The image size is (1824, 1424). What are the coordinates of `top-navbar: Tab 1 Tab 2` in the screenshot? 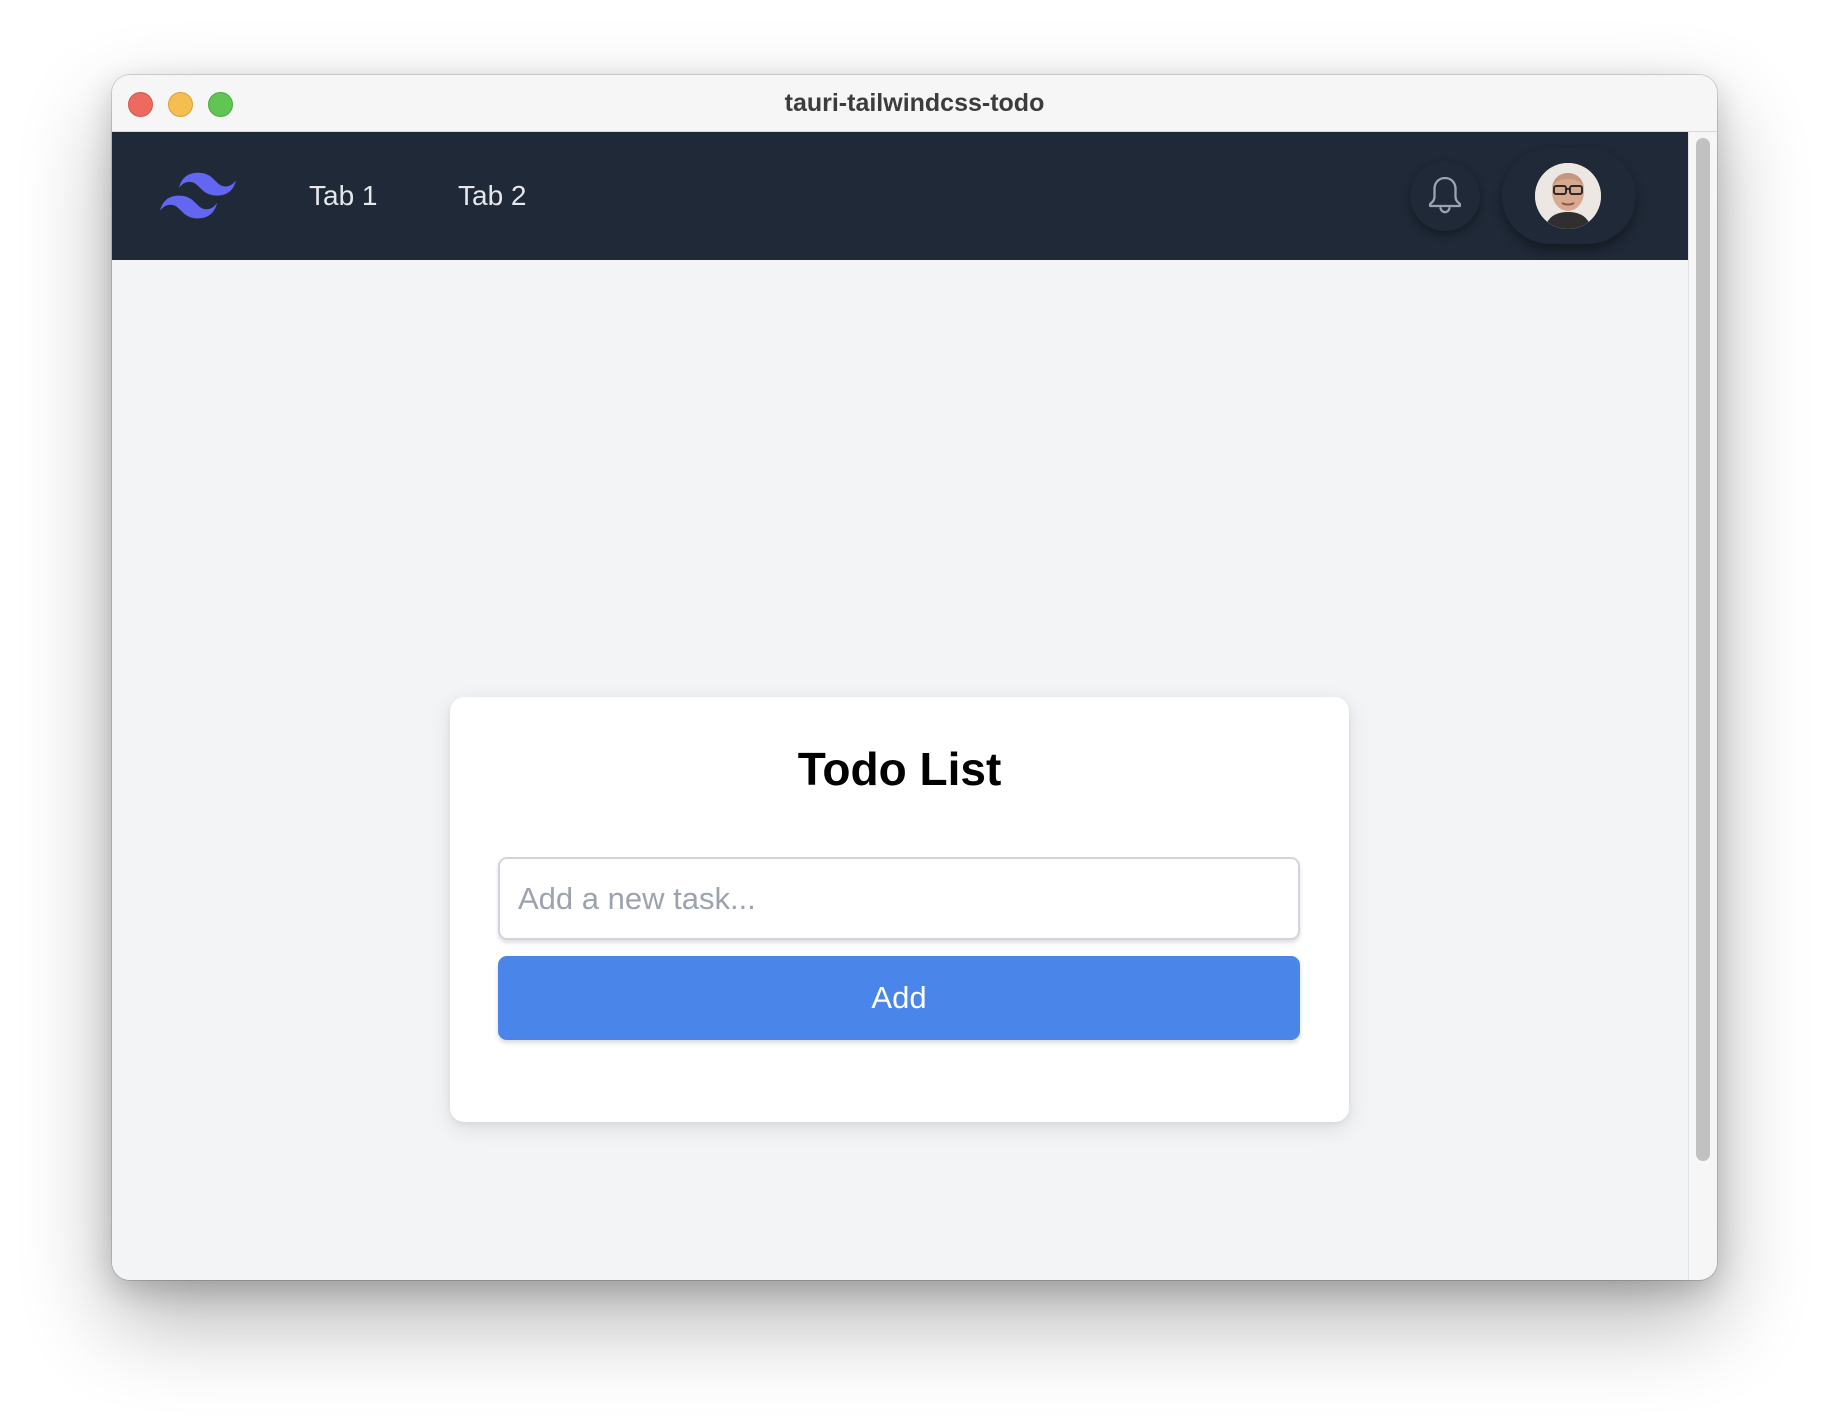 It's located at (900, 196).